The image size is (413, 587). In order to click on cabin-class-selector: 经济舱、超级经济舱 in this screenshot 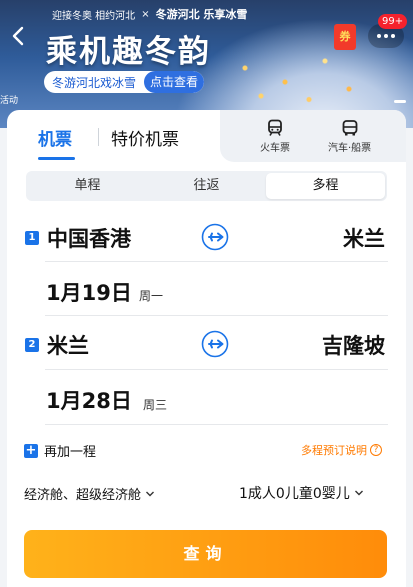, I will do `click(89, 493)`.